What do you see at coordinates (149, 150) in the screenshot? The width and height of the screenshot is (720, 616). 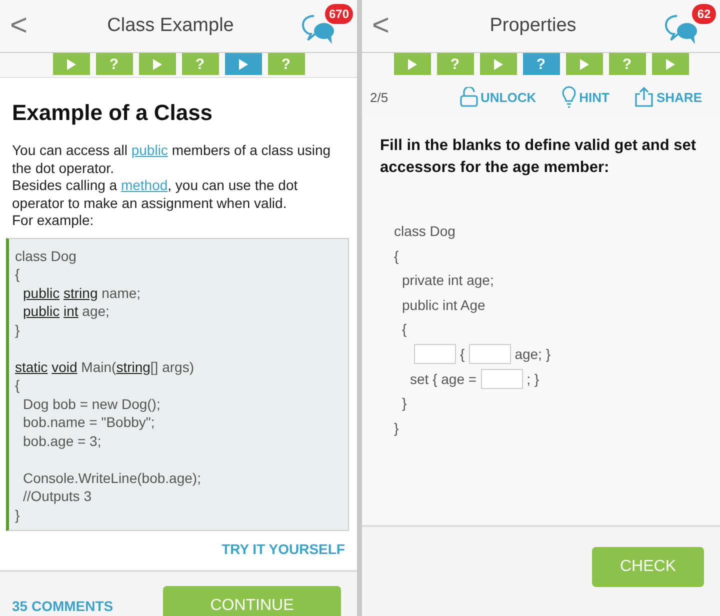 I see `keyword-link: public` at bounding box center [149, 150].